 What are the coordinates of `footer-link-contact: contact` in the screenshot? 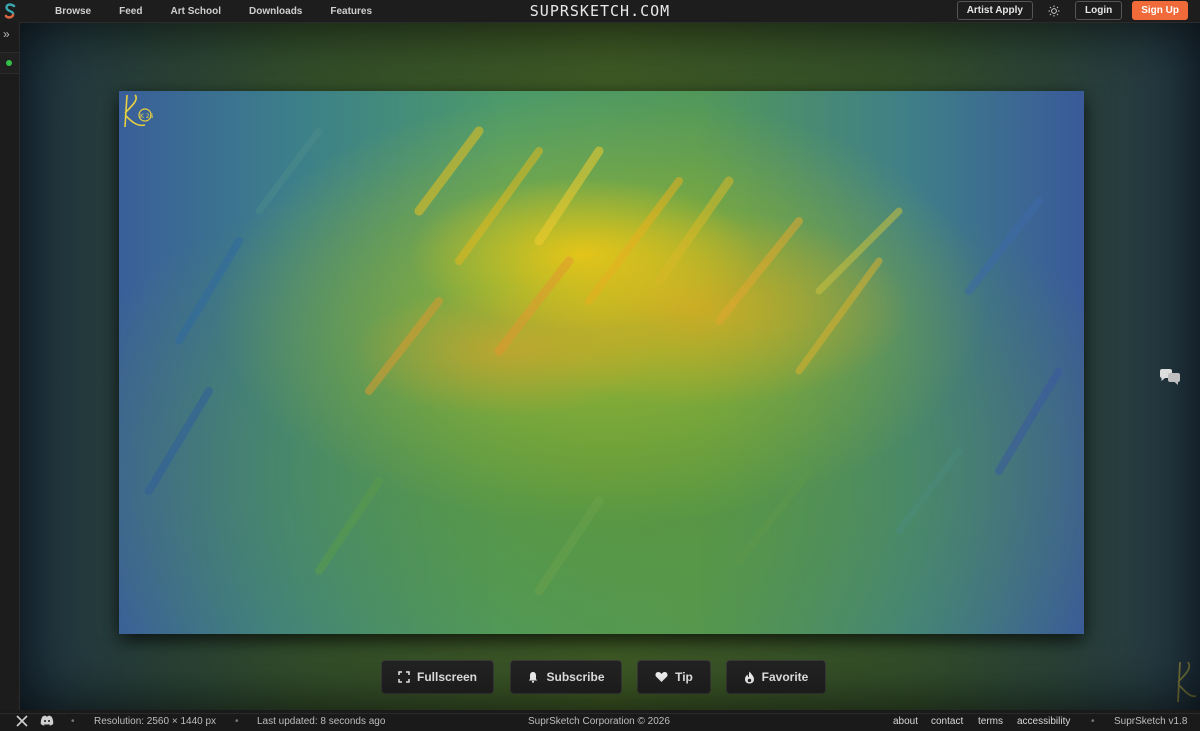 It's located at (947, 721).